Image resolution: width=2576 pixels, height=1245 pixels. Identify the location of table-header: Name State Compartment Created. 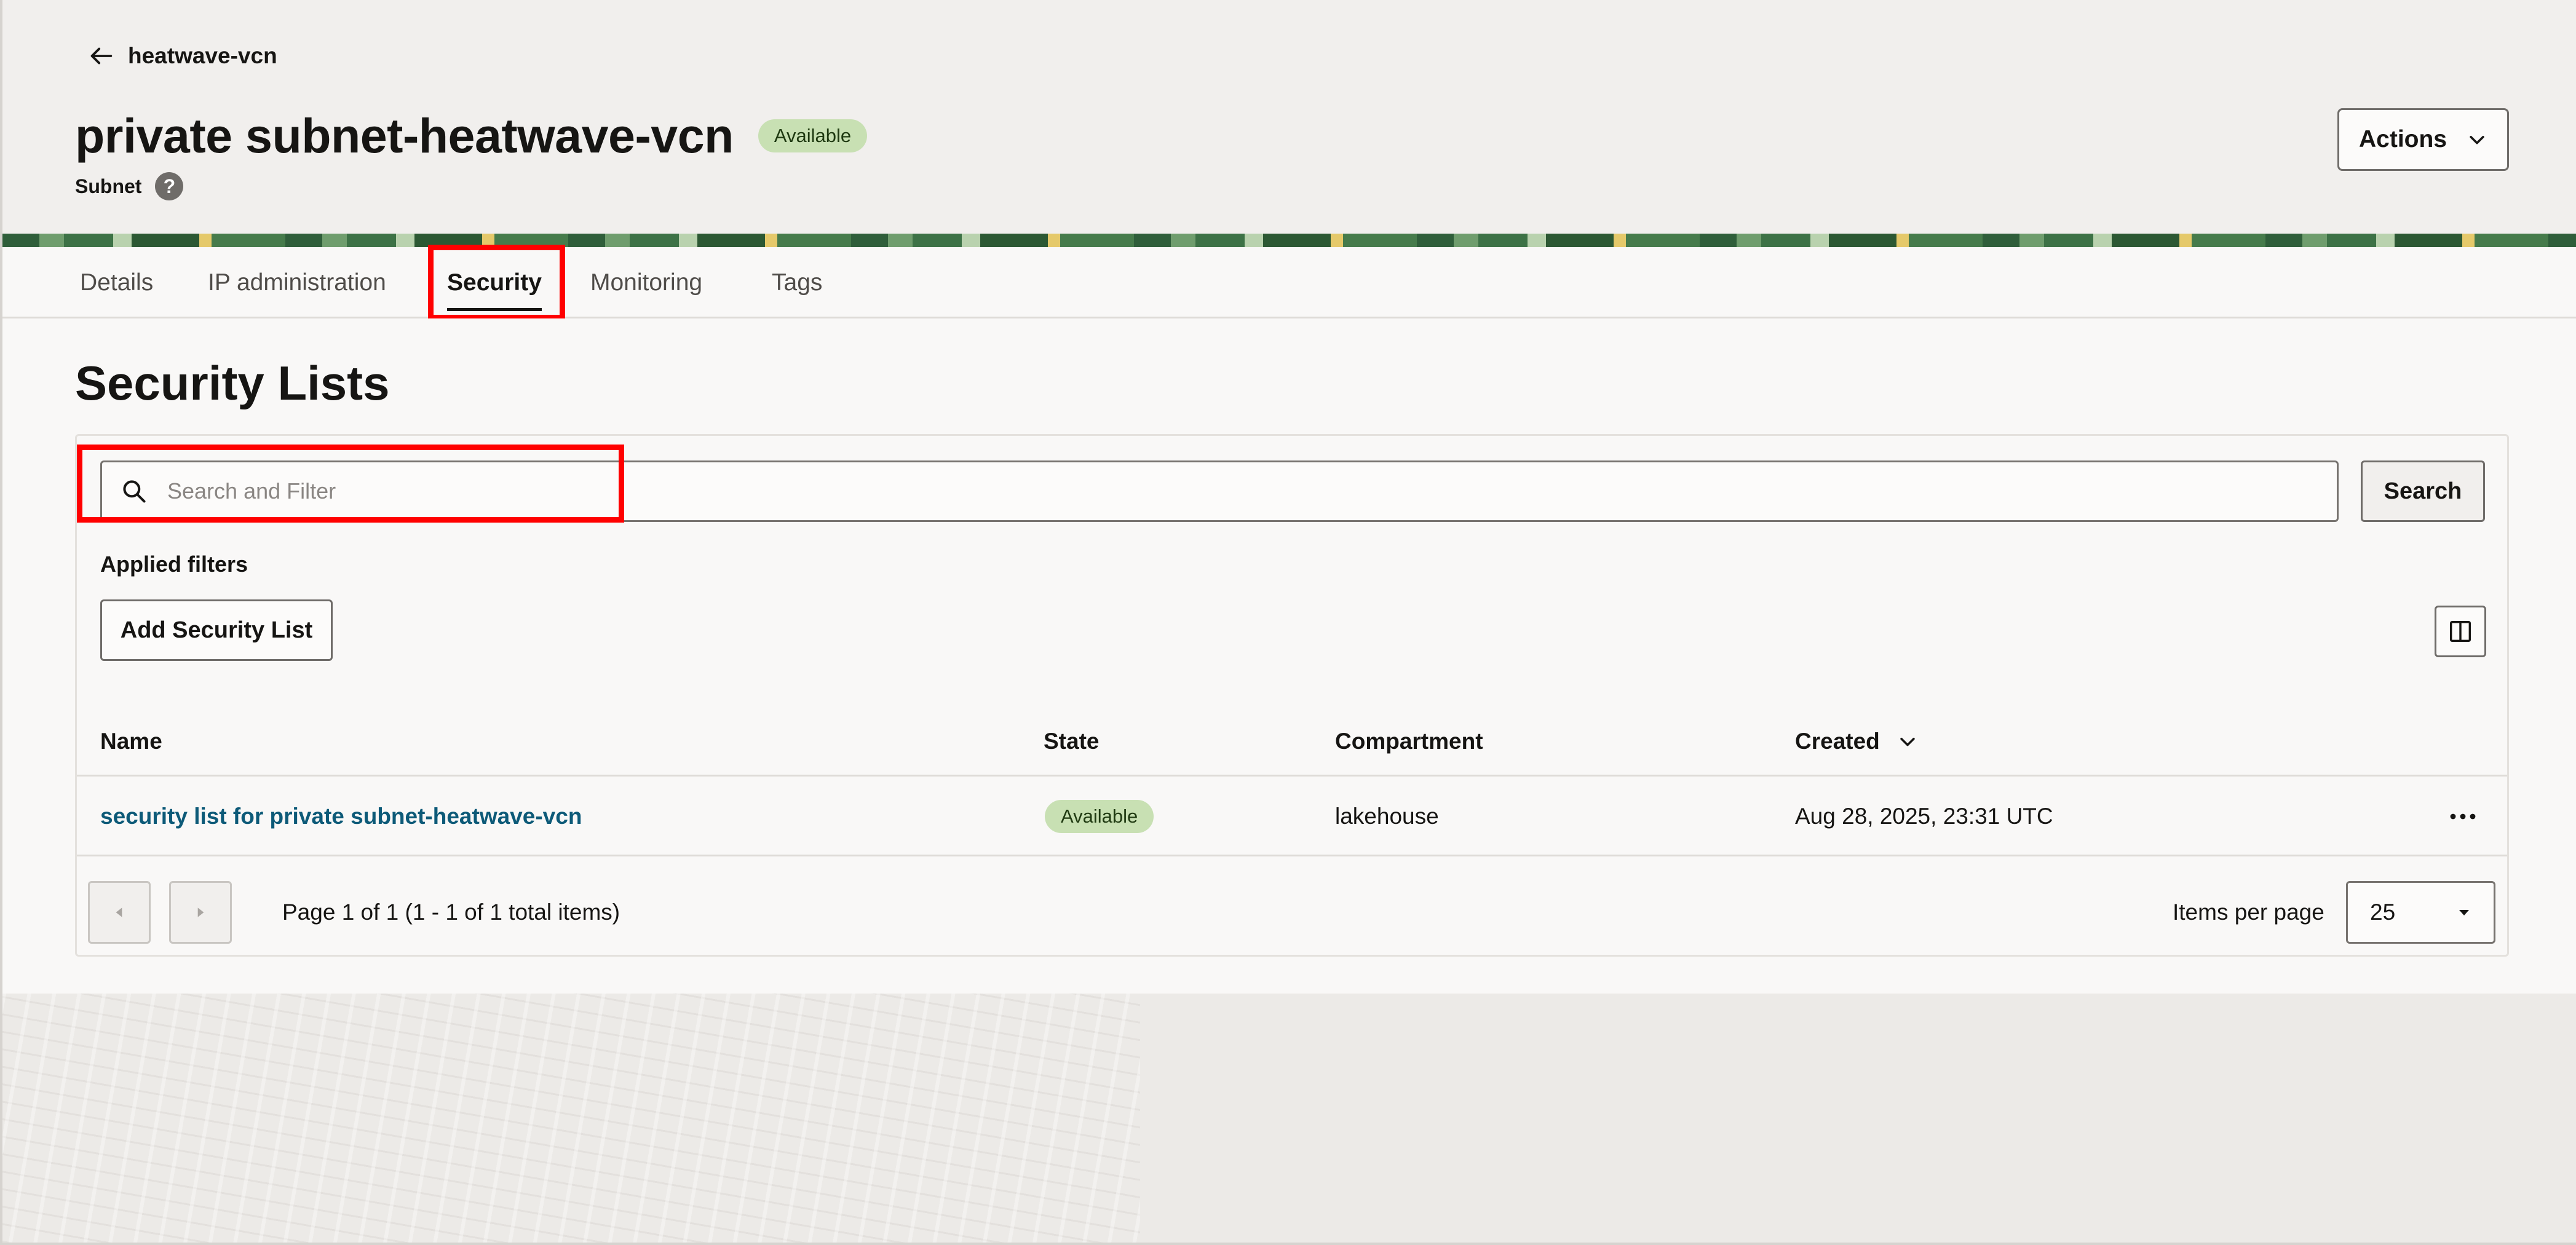
(1292, 741).